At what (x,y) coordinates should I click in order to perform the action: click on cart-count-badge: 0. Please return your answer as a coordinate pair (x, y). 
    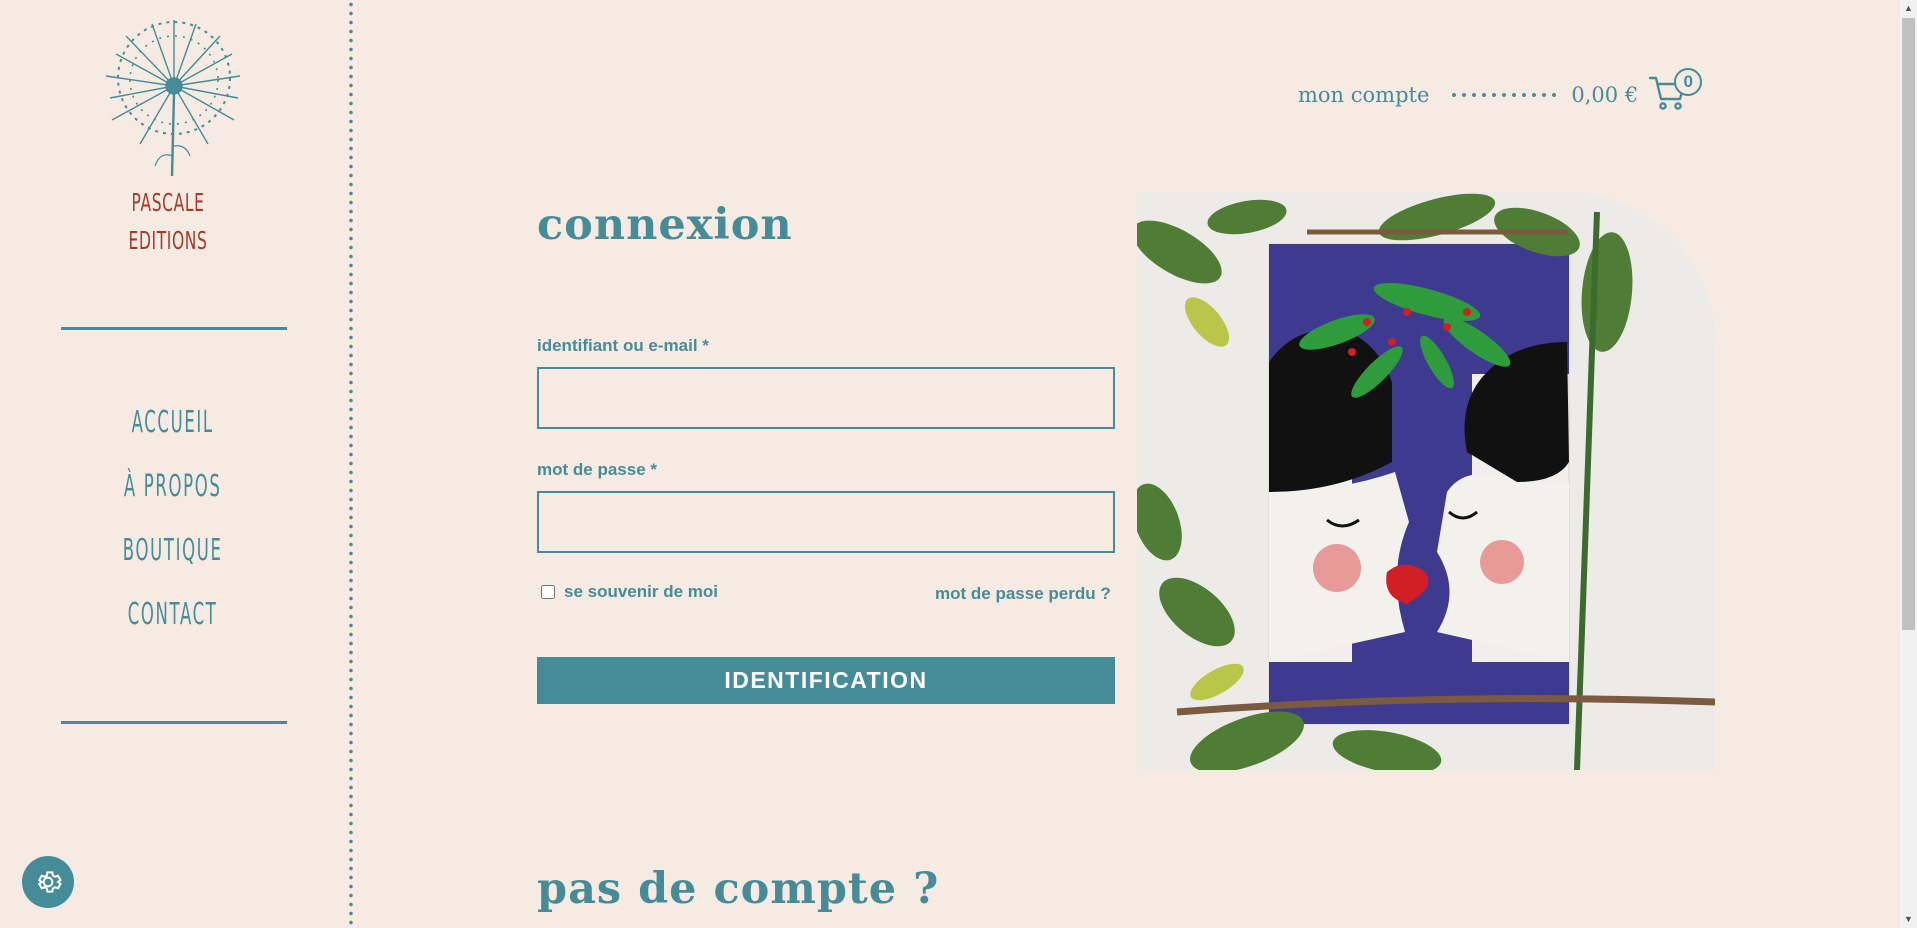
    Looking at the image, I should click on (1688, 82).